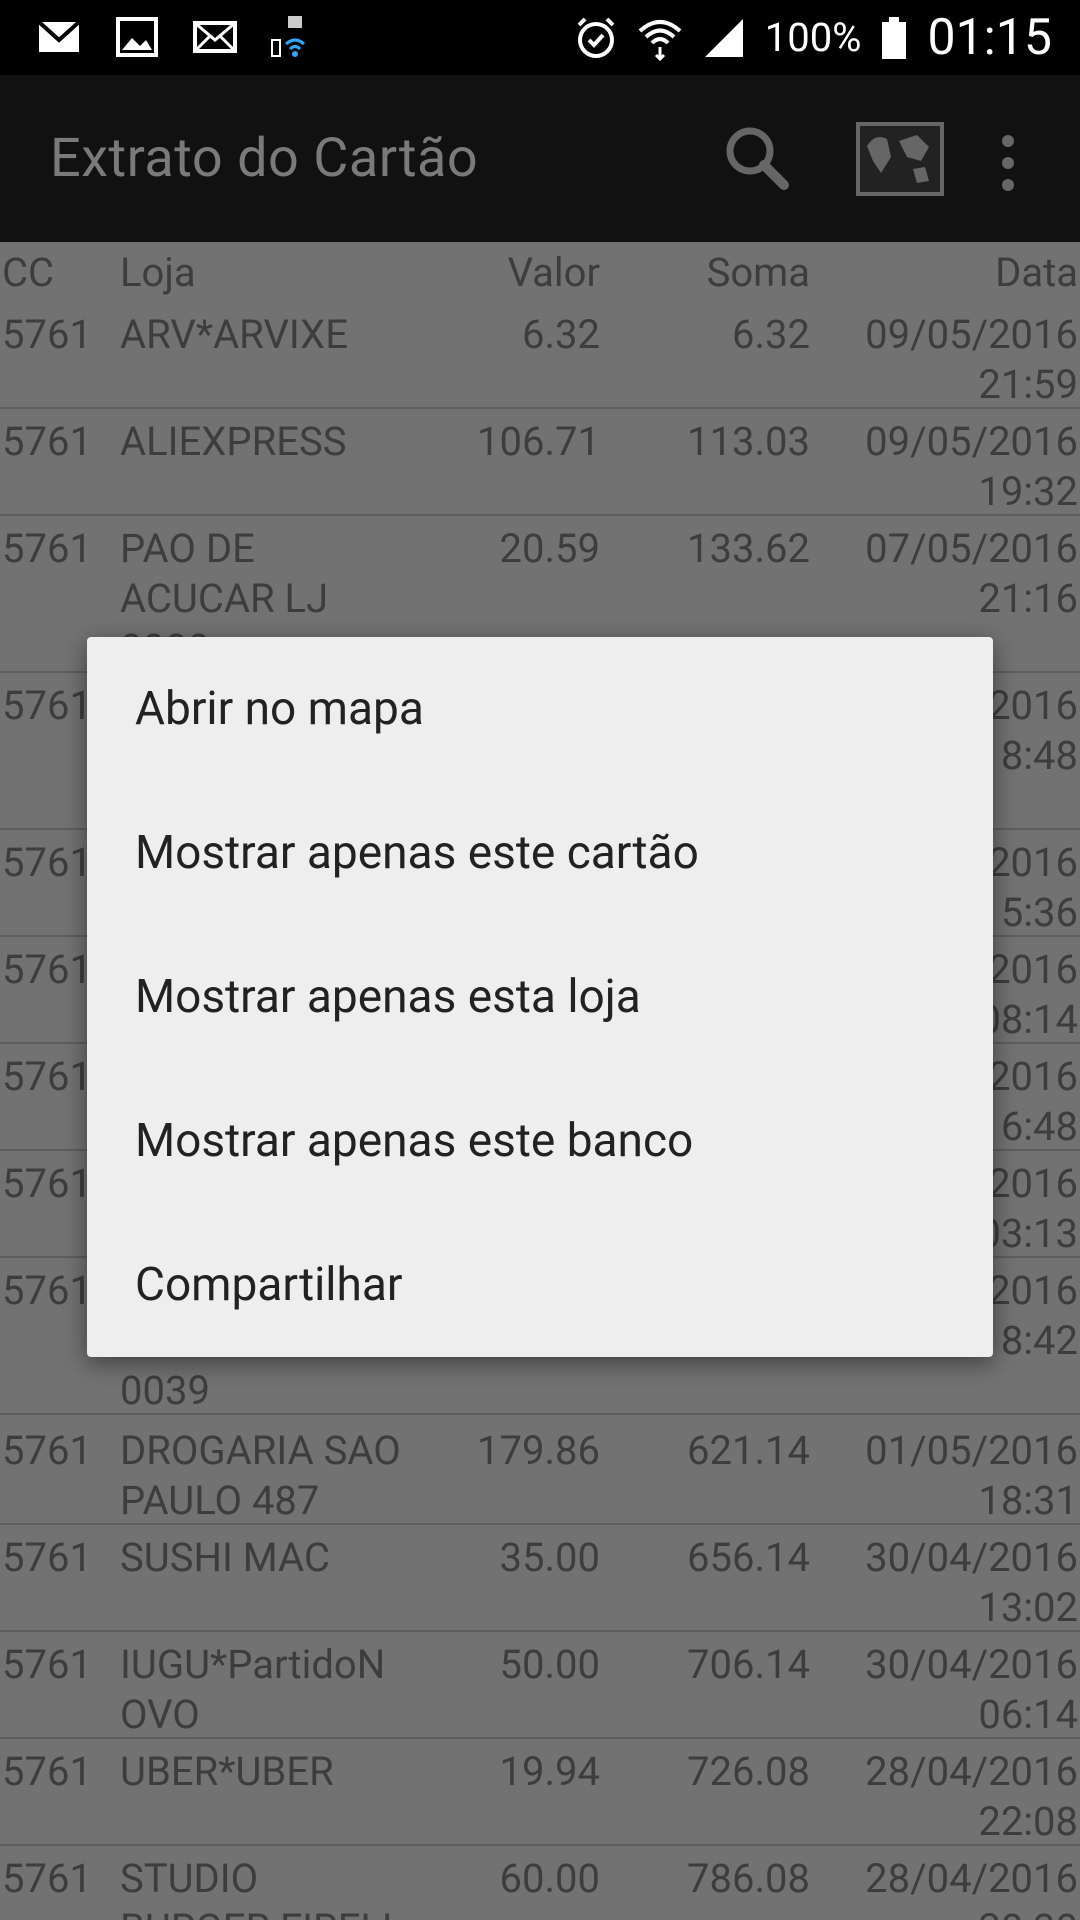 This screenshot has height=1920, width=1080. Describe the element at coordinates (748, 1557) in the screenshot. I see `cell-soma: 656.14` at that location.